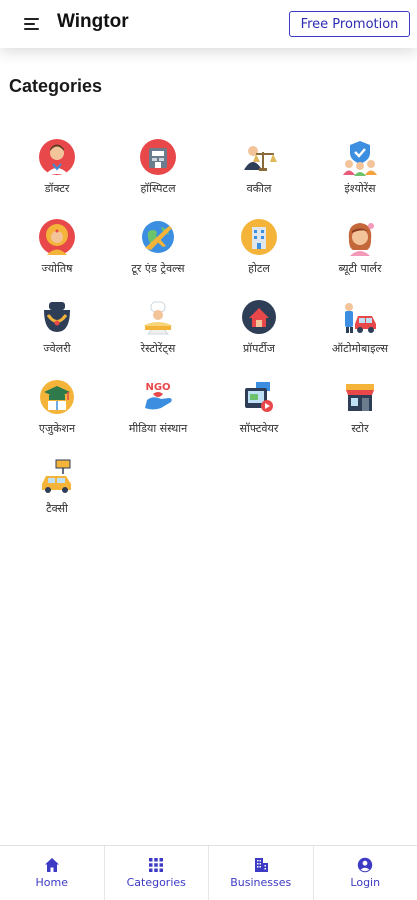 This screenshot has height=900, width=417. What do you see at coordinates (57, 348) in the screenshot?
I see `category-label: ज्वेलरी` at bounding box center [57, 348].